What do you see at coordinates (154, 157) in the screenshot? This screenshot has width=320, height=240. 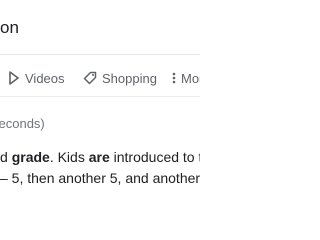 I see `snippet-text: introduced to t` at bounding box center [154, 157].